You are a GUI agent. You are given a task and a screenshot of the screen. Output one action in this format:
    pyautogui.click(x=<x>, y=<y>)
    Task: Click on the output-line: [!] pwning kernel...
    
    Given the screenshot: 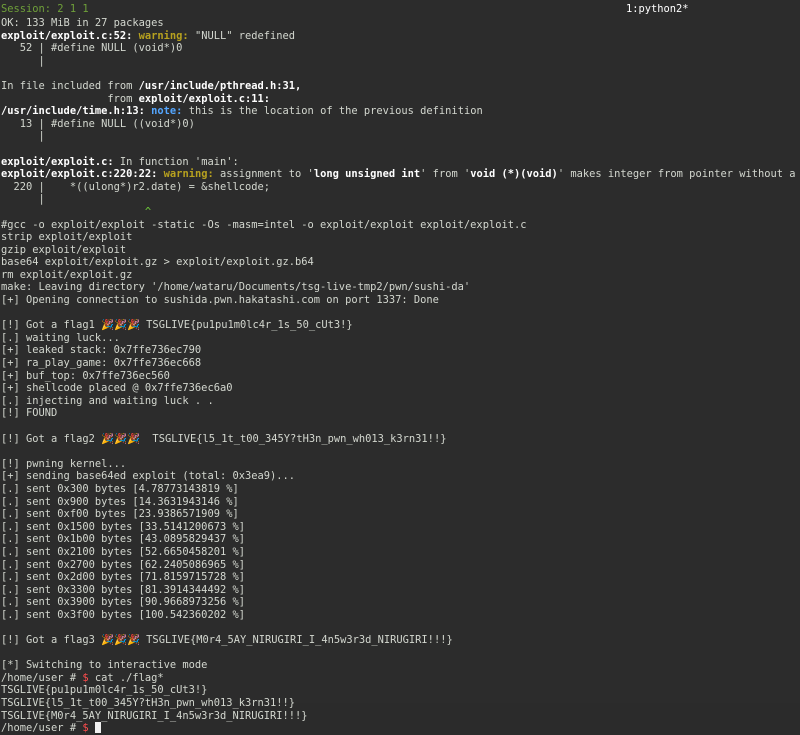 What is the action you would take?
    pyautogui.click(x=64, y=463)
    